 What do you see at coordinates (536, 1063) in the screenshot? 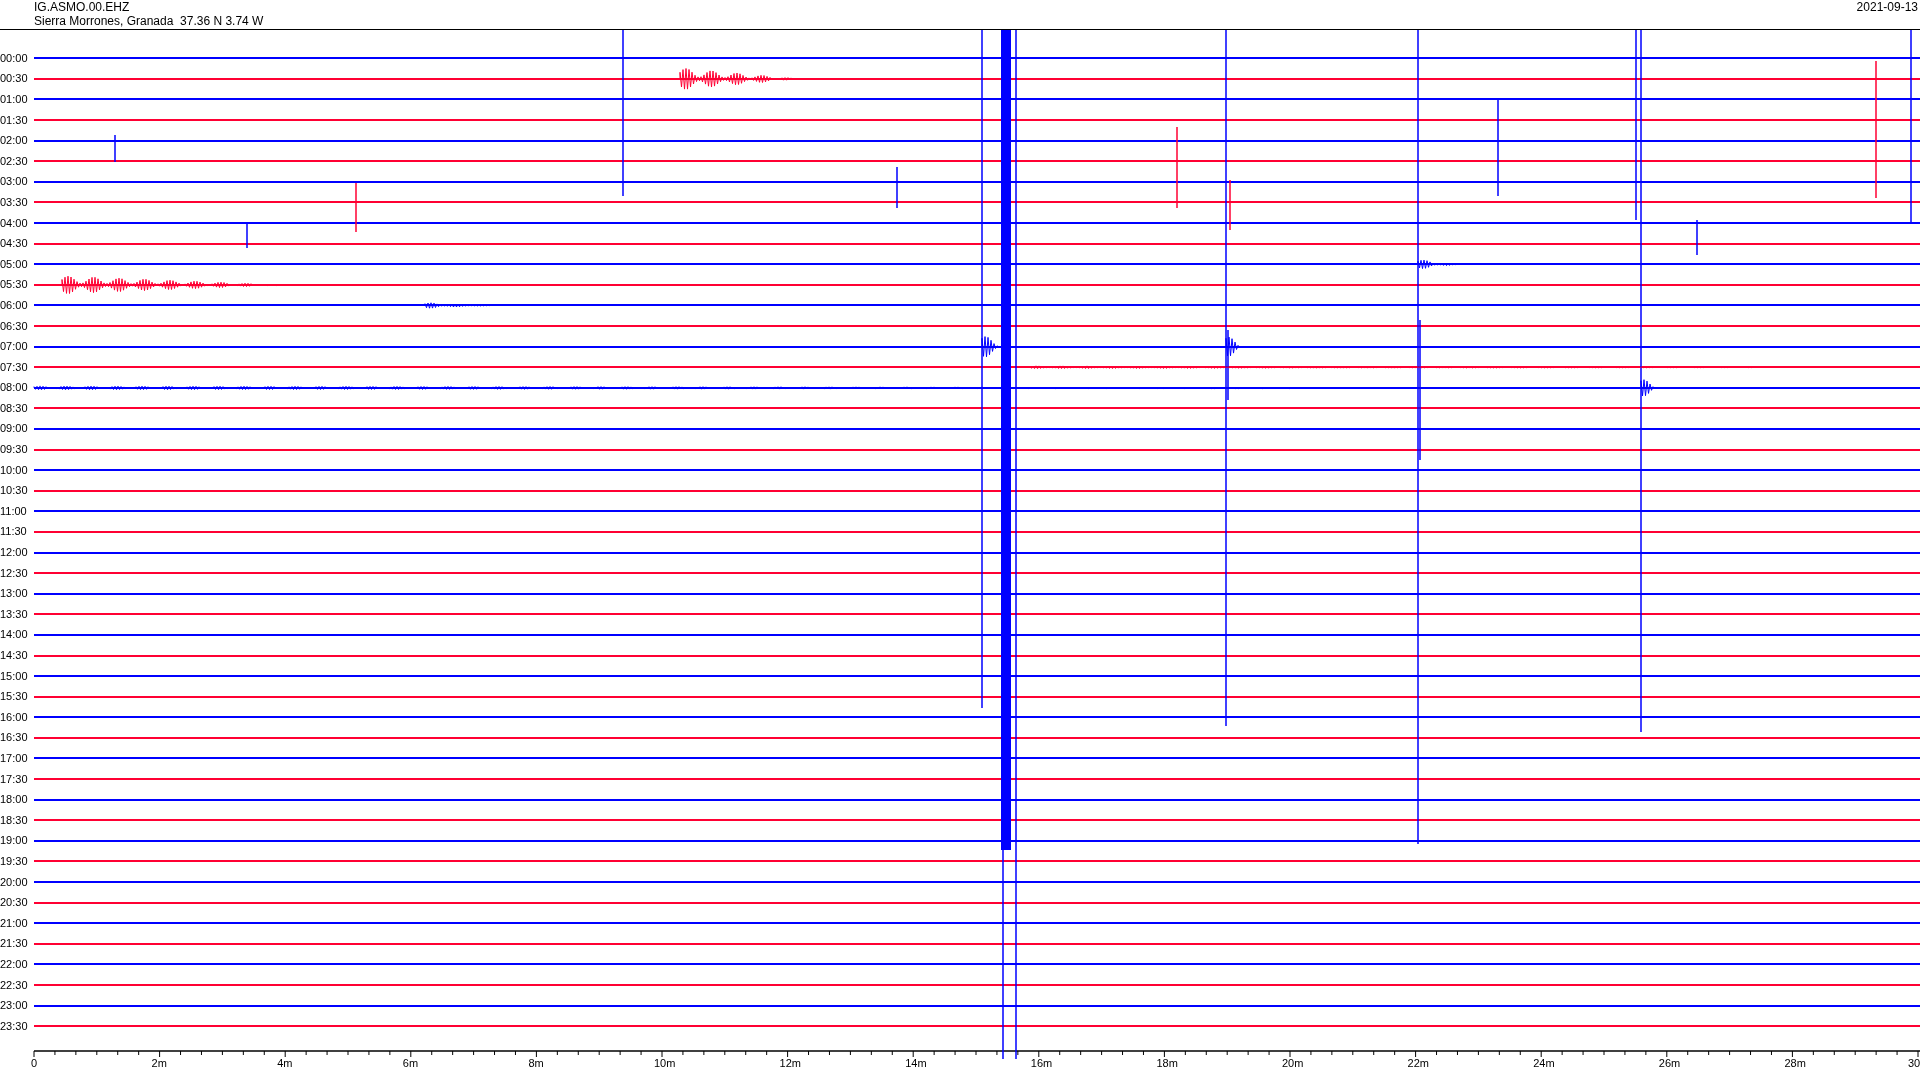
I see `axis-tick-label: 8m` at bounding box center [536, 1063].